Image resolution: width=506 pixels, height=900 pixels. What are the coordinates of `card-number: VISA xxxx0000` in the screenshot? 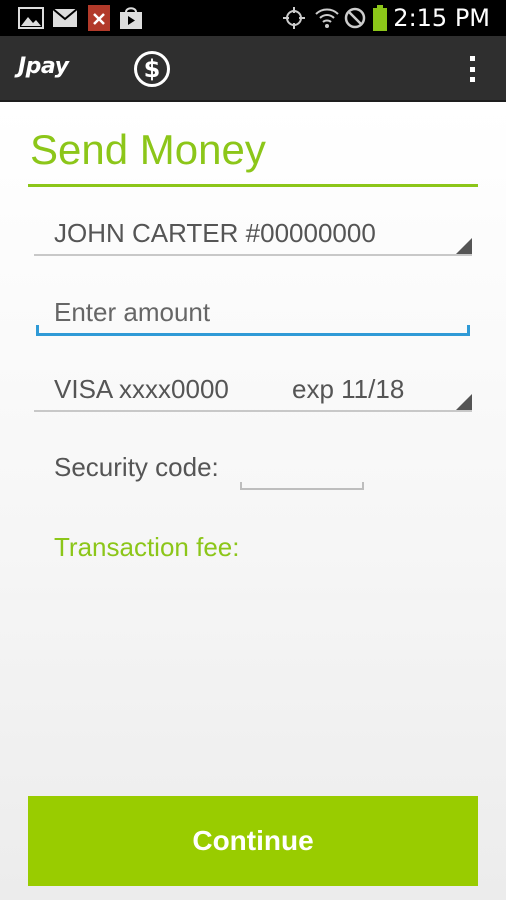 It's located at (141, 389).